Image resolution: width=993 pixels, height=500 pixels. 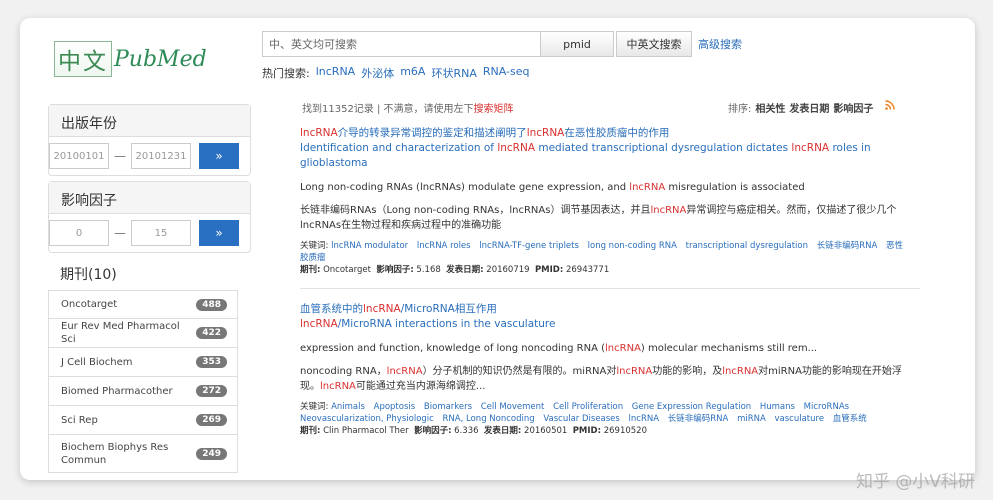 What do you see at coordinates (809, 107) in the screenshot?
I see `sort-date: 发表日期` at bounding box center [809, 107].